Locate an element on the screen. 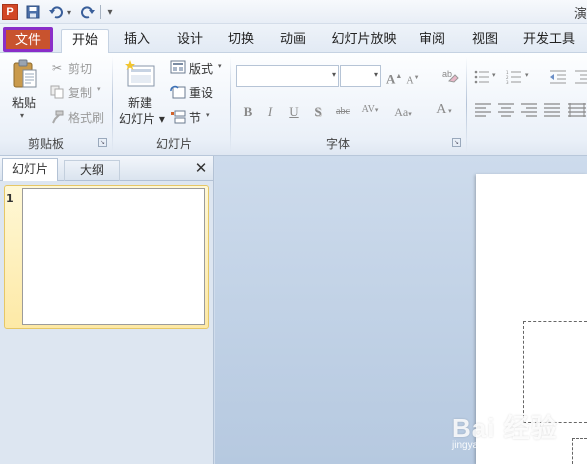 This screenshot has width=587, height=464. slide-thumbnail is located at coordinates (113, 256).